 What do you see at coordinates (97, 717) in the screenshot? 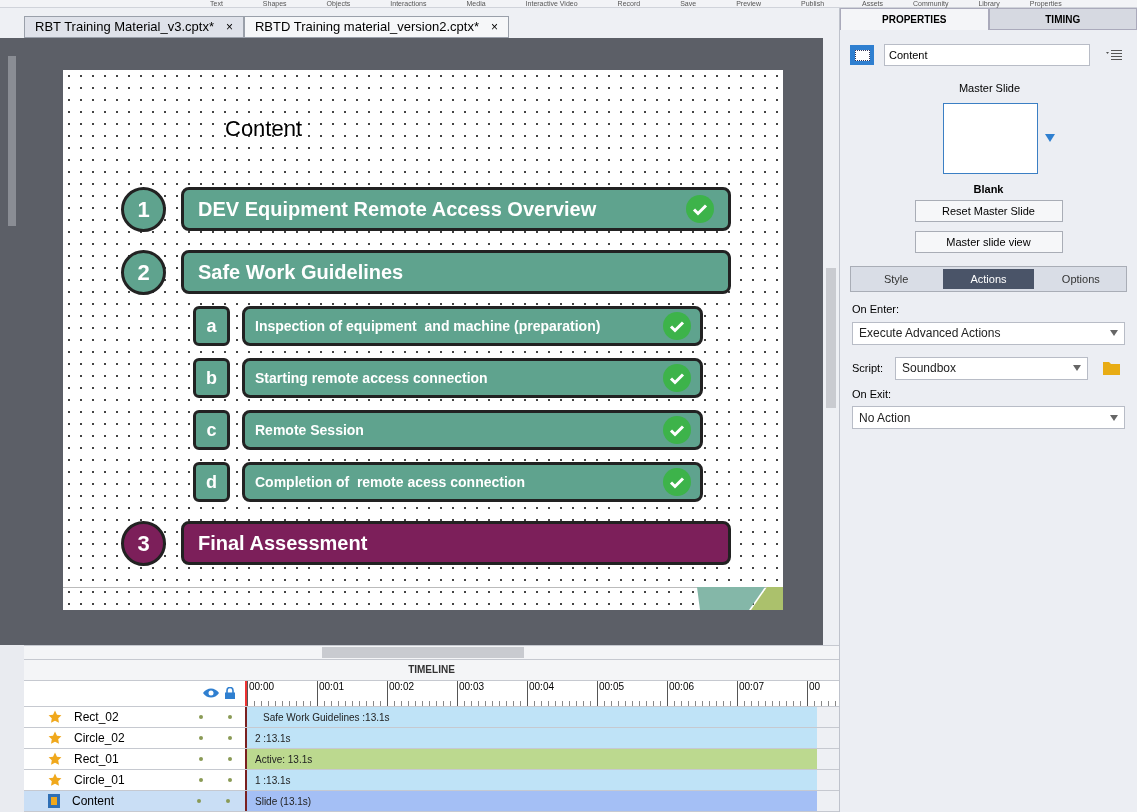
I see `layer-name: Rect_02` at bounding box center [97, 717].